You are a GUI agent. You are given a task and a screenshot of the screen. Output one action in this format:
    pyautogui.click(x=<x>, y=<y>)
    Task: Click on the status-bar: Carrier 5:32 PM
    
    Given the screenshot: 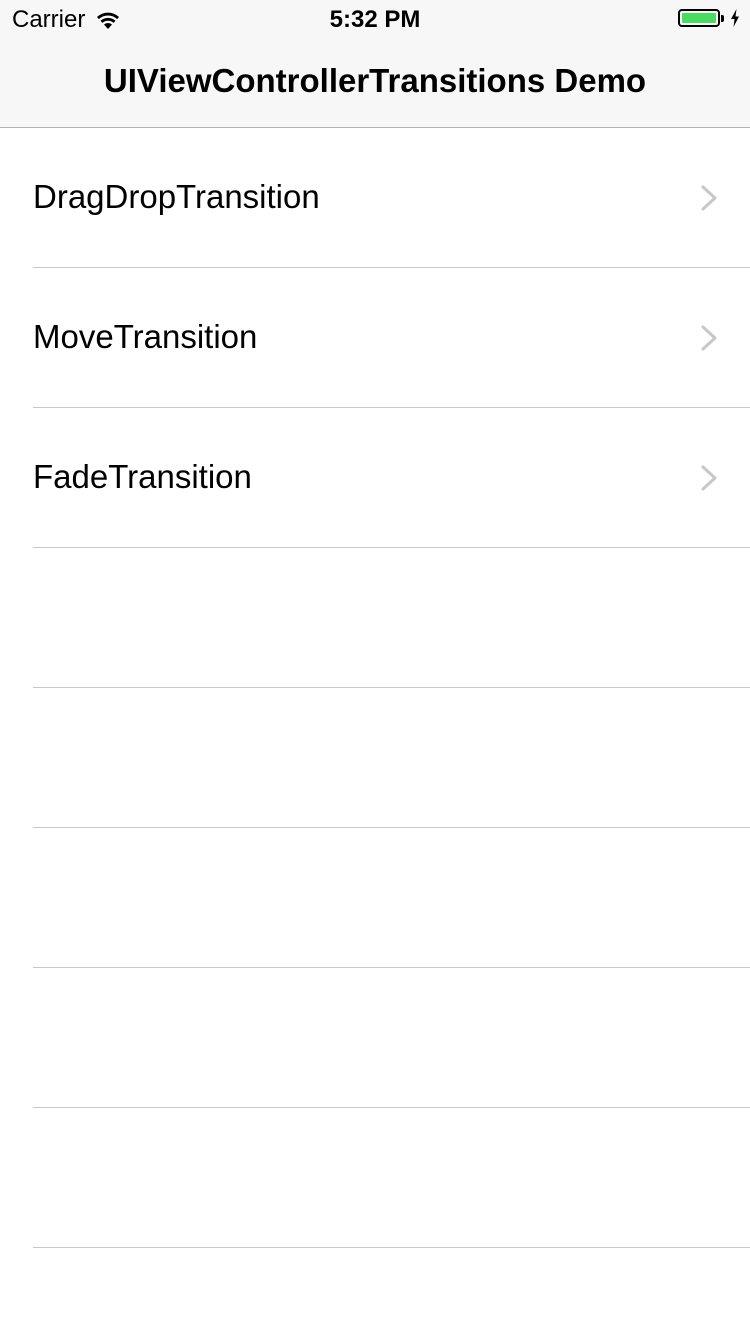 What is the action you would take?
    pyautogui.click(x=375, y=20)
    